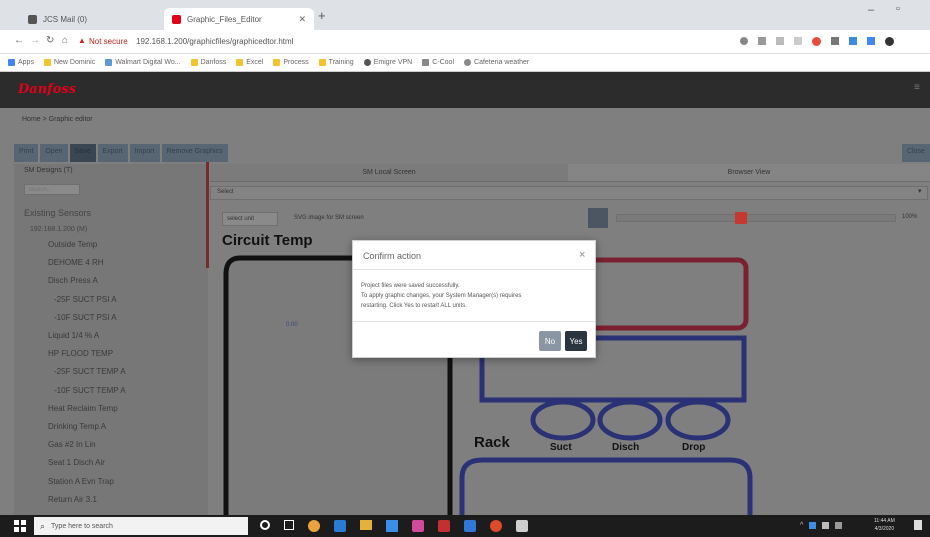  What do you see at coordinates (65, 40) in the screenshot?
I see `home-icon: ⌂` at bounding box center [65, 40].